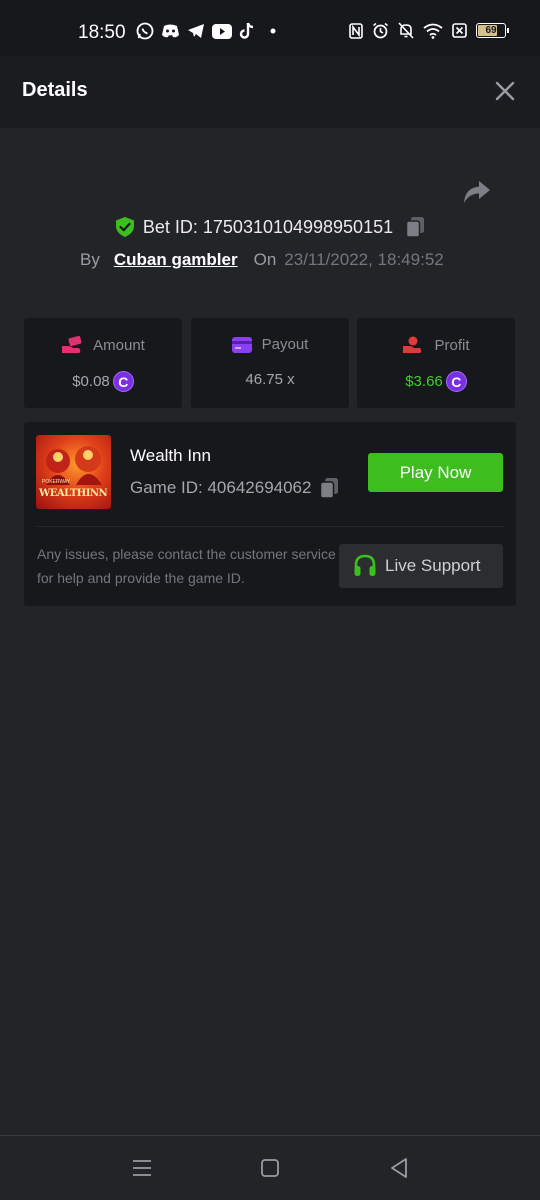 The height and width of the screenshot is (1200, 540). What do you see at coordinates (356, 30) in the screenshot?
I see `nfc-icon` at bounding box center [356, 30].